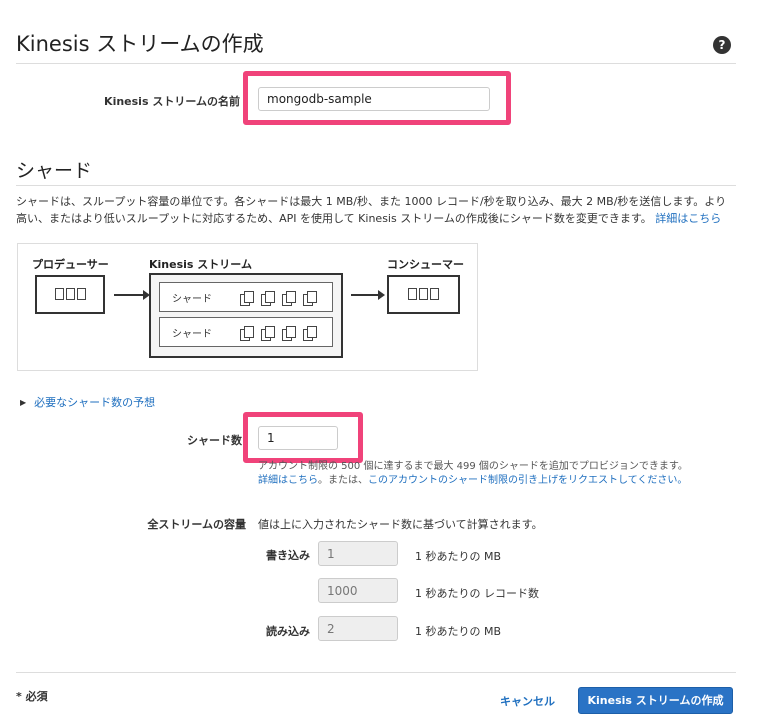  What do you see at coordinates (425, 264) in the screenshot?
I see `consumer-label: コンシューマー` at bounding box center [425, 264].